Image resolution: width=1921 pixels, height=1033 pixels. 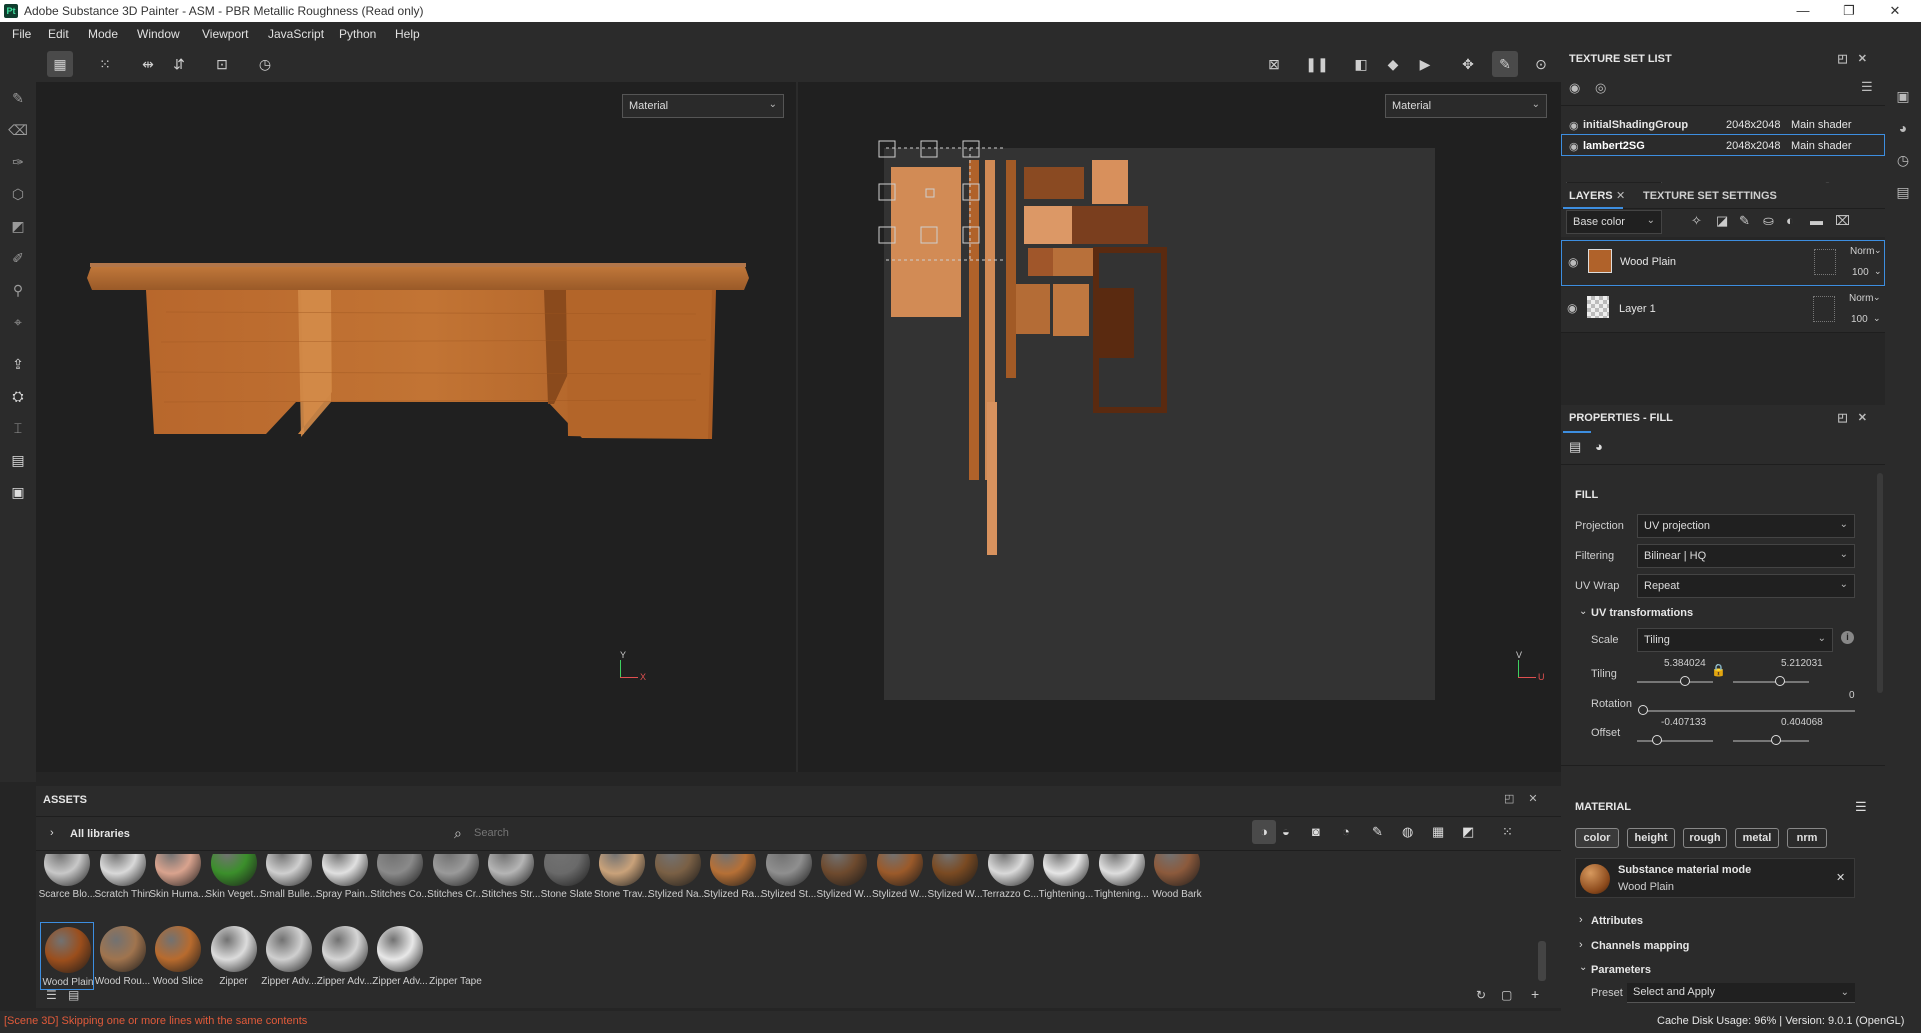 I want to click on search-input, so click(x=874, y=833).